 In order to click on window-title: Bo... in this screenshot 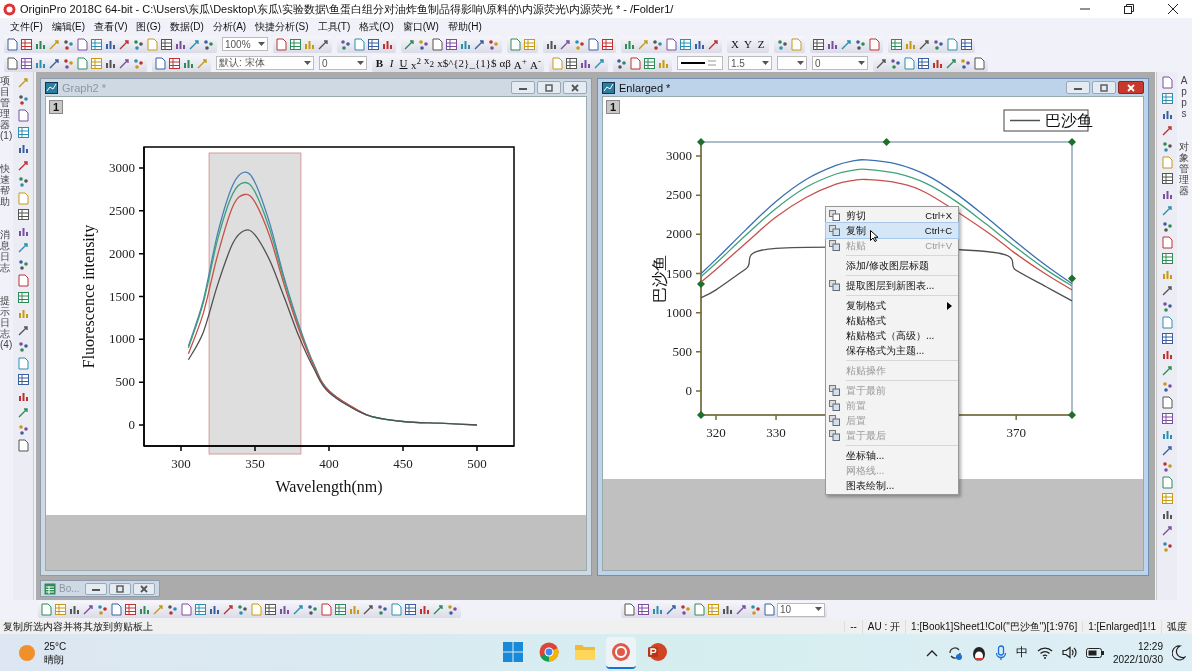, I will do `click(70, 588)`.